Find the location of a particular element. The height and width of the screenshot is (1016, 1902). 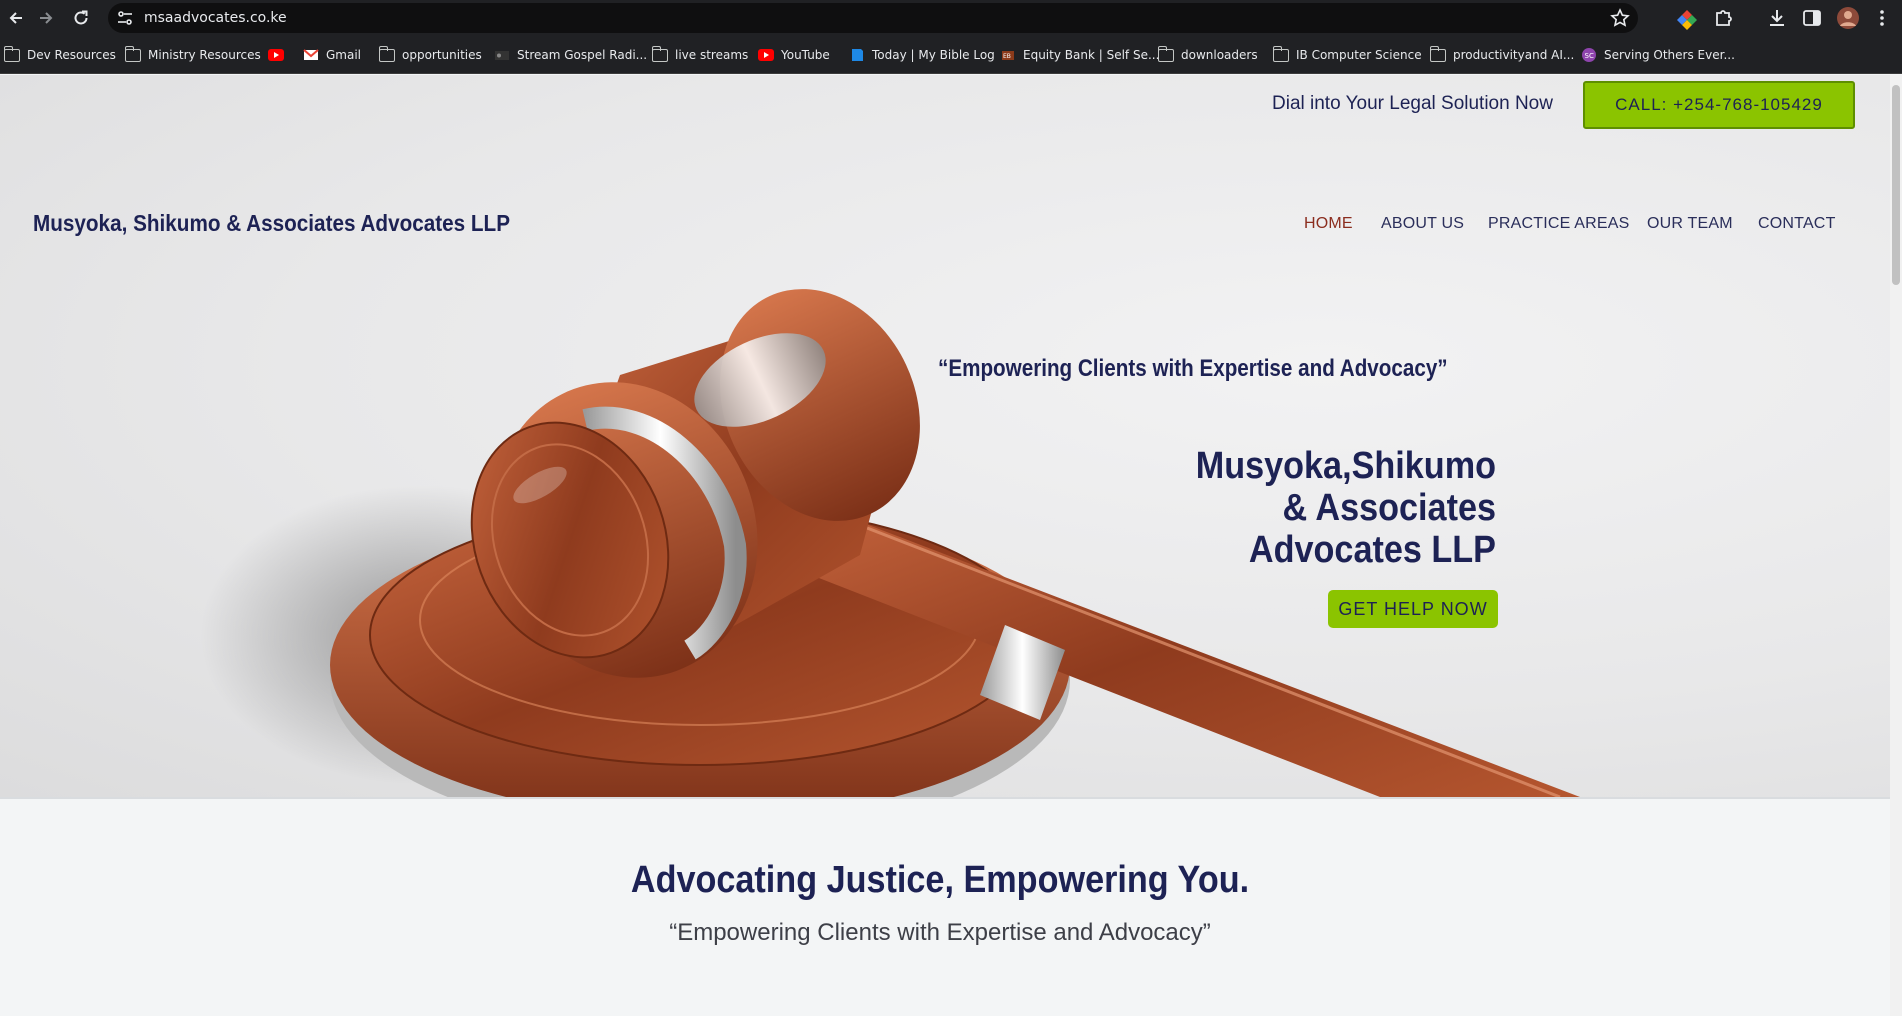

profile-avatar-icon is located at coordinates (1848, 18).